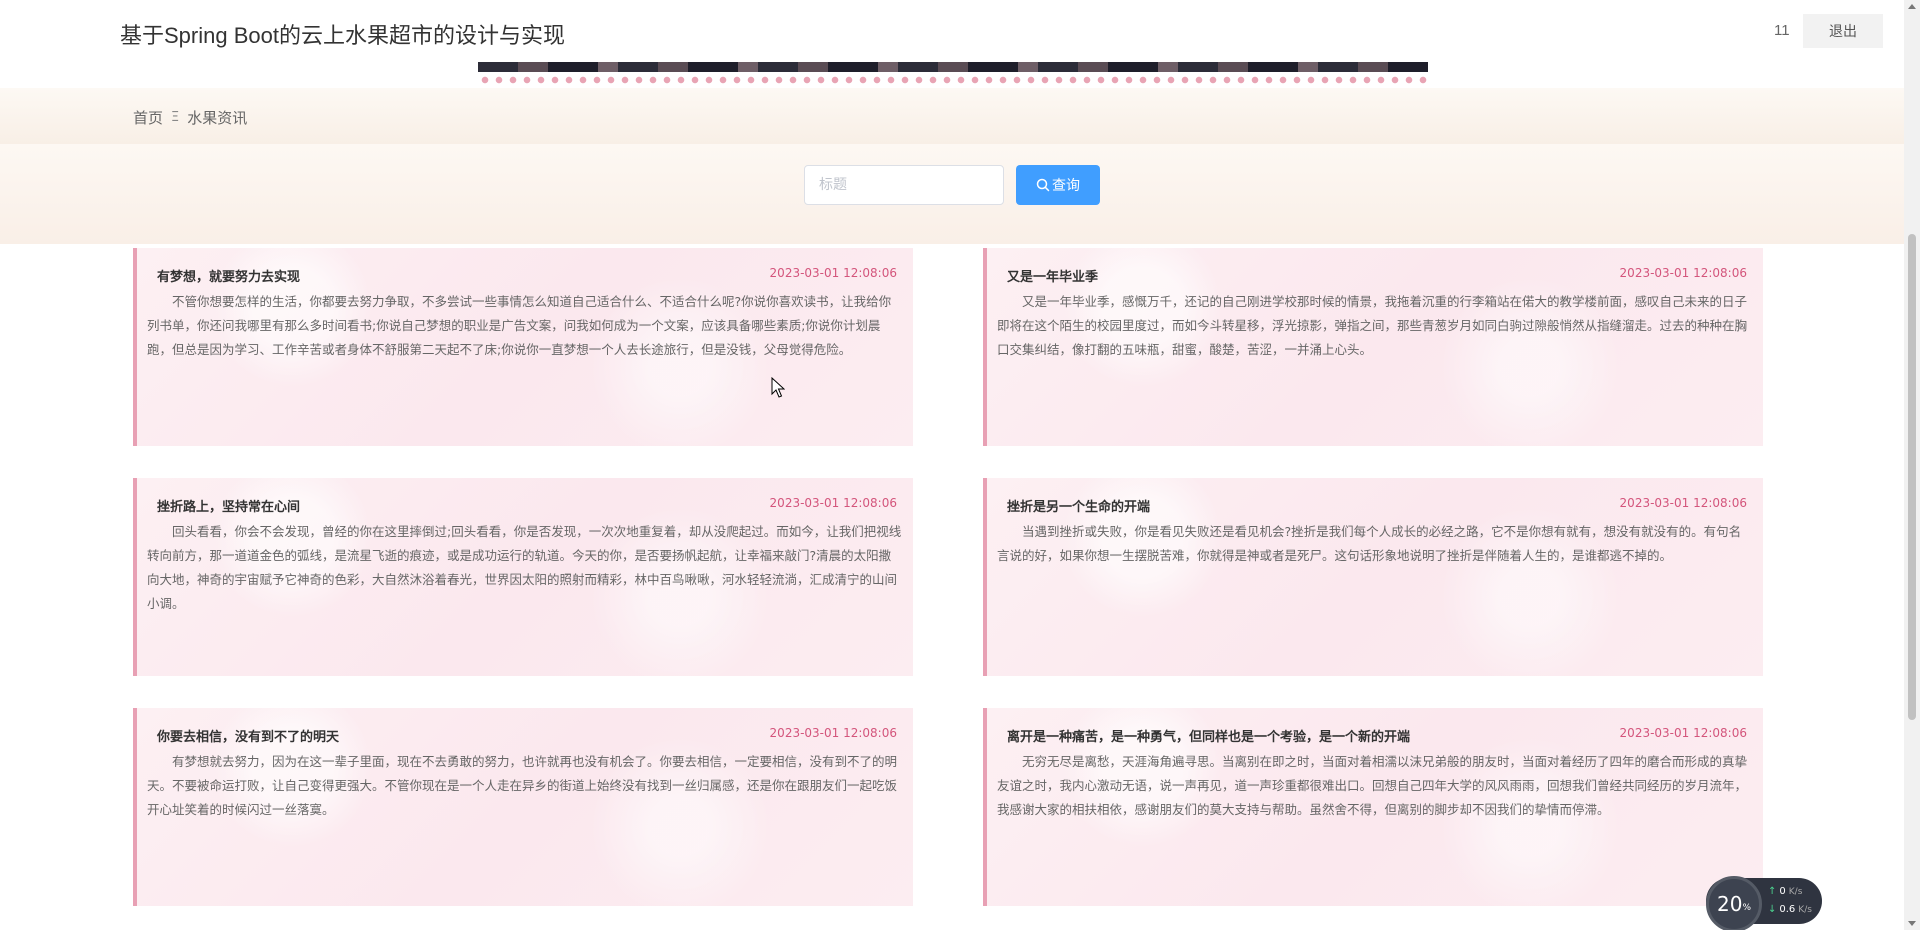 This screenshot has height=930, width=1920. Describe the element at coordinates (175, 117) in the screenshot. I see `breadcrumb-separator: Ξ` at that location.